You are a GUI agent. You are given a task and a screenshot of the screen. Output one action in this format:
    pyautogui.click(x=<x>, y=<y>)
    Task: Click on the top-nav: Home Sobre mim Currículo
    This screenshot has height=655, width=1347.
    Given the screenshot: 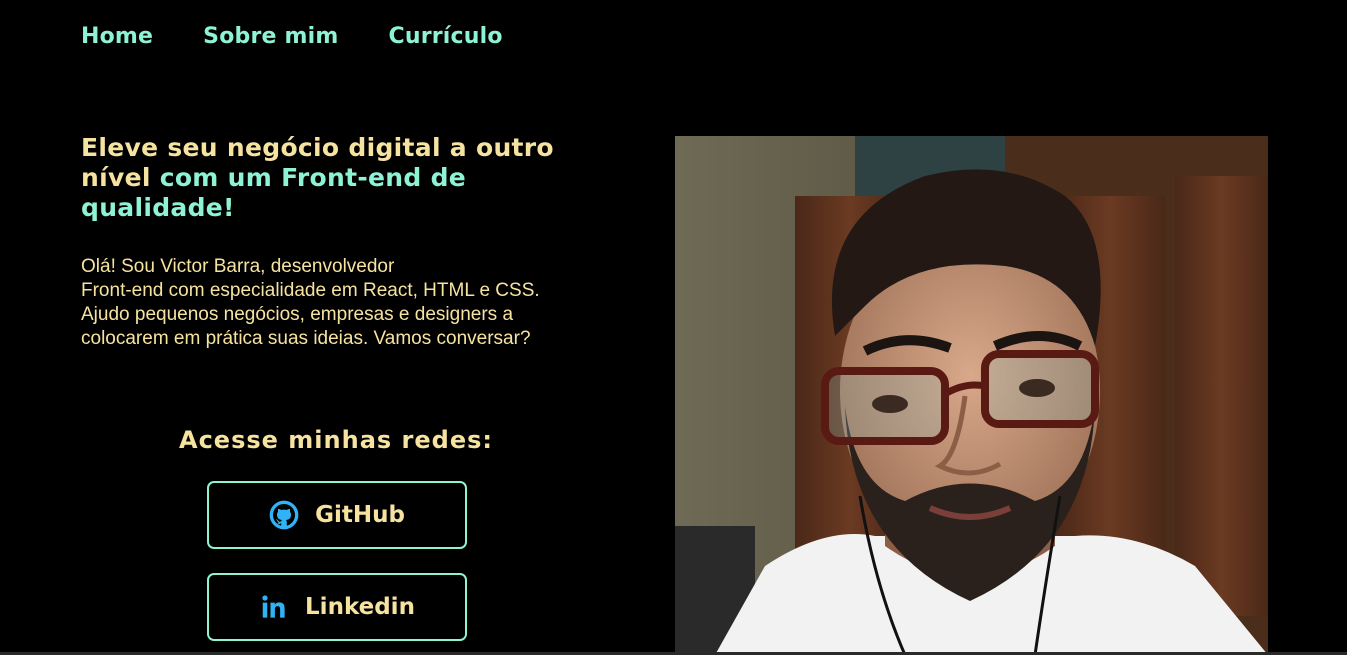 What is the action you would take?
    pyautogui.click(x=292, y=36)
    